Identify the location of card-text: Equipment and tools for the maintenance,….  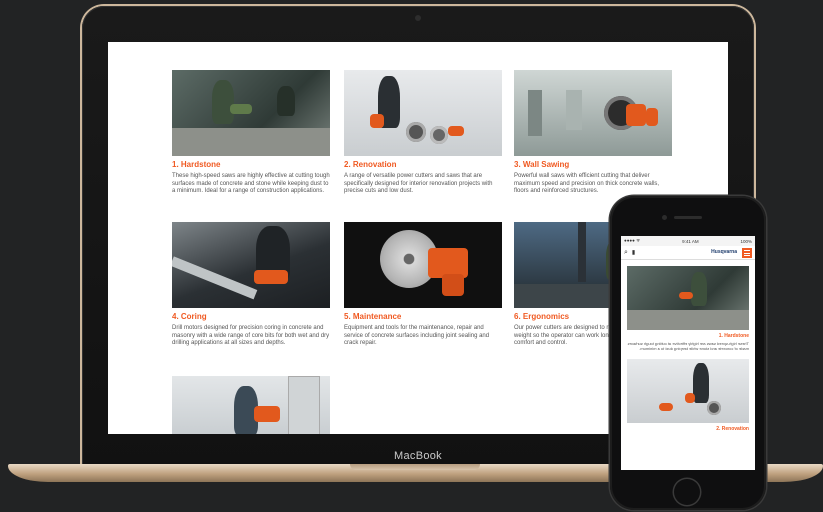
(417, 336).